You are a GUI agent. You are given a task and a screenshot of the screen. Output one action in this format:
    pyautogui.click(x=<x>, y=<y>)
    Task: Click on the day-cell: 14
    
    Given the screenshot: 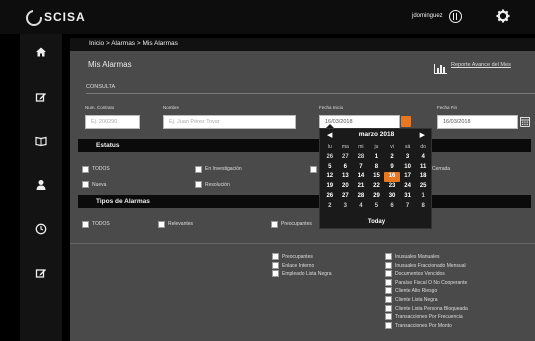 What is the action you would take?
    pyautogui.click(x=361, y=177)
    